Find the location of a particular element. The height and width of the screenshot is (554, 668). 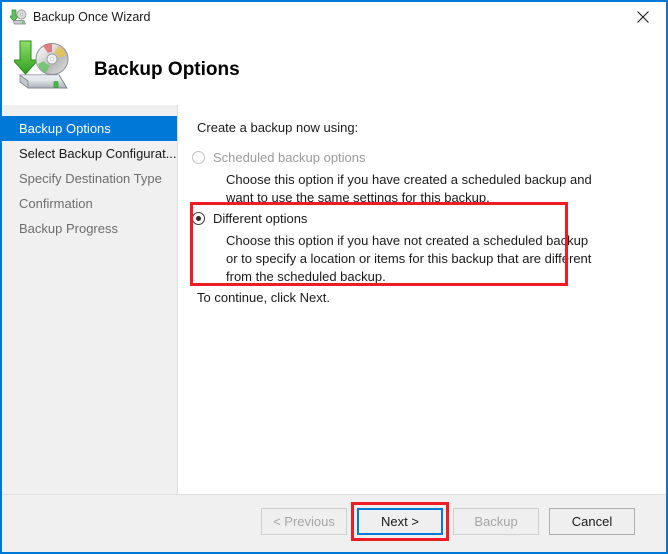

backup-drive-disc-icon is located at coordinates (43, 67).